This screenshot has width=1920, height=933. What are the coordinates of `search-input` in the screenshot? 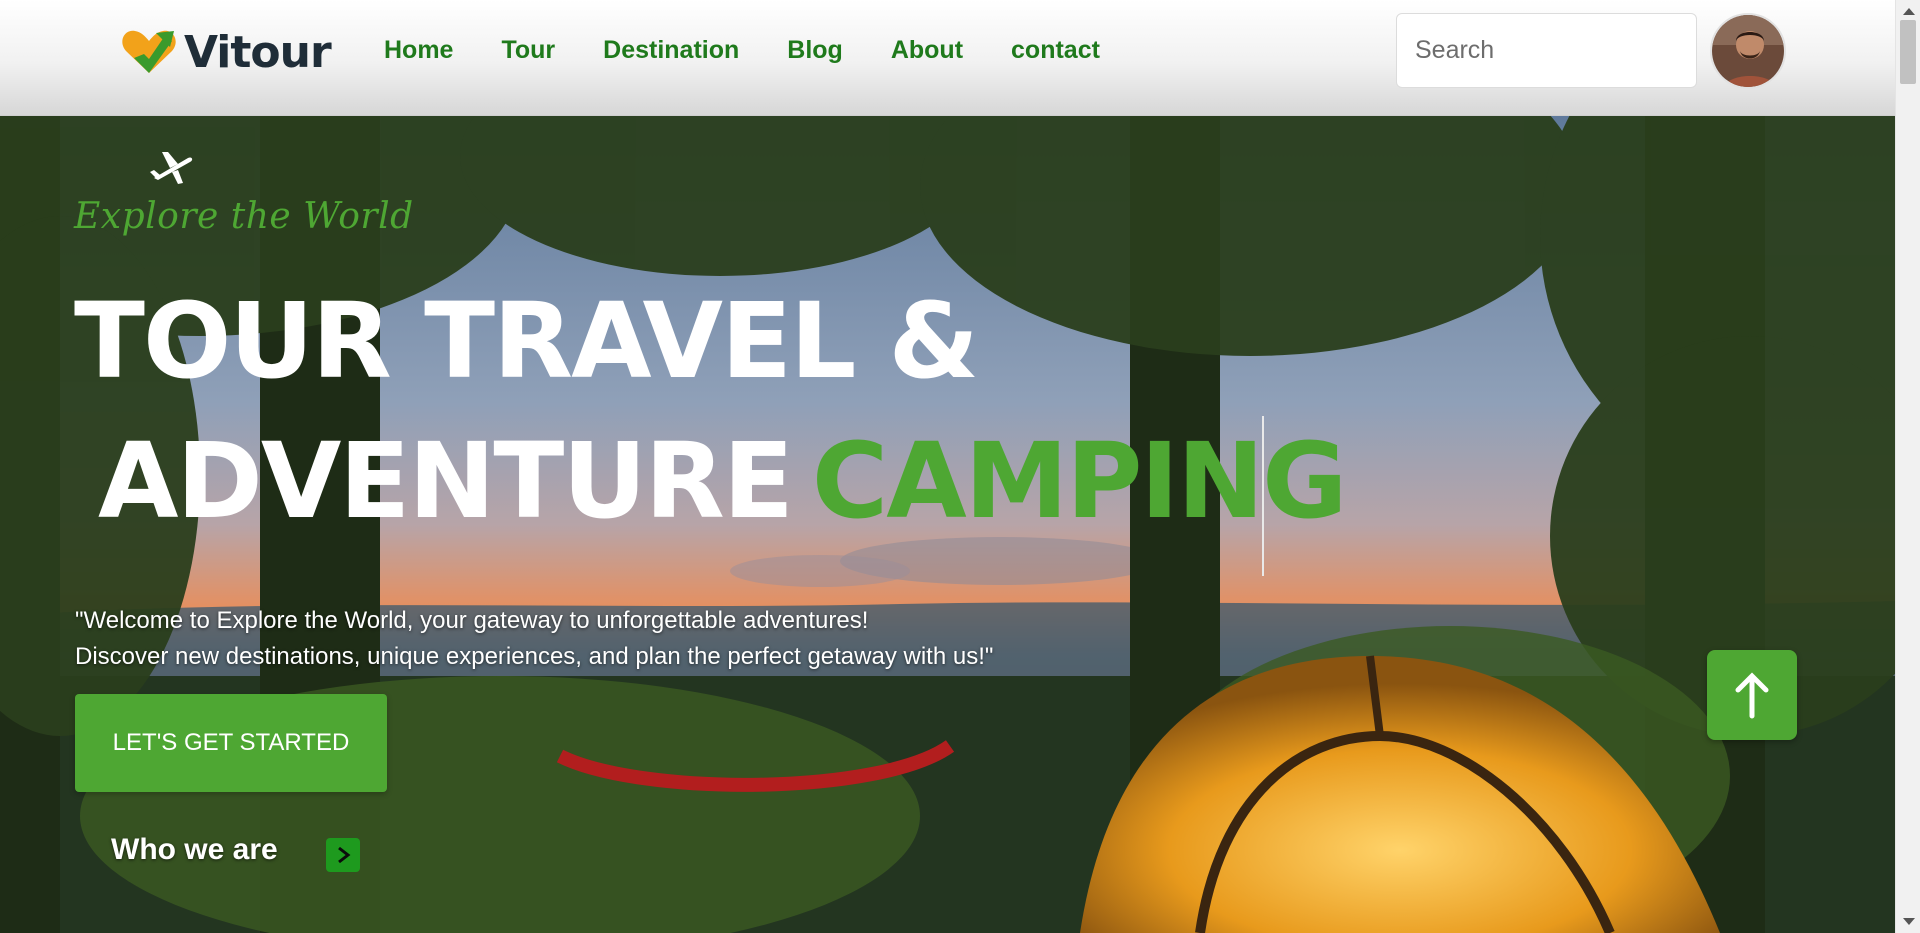 It's located at (1546, 50).